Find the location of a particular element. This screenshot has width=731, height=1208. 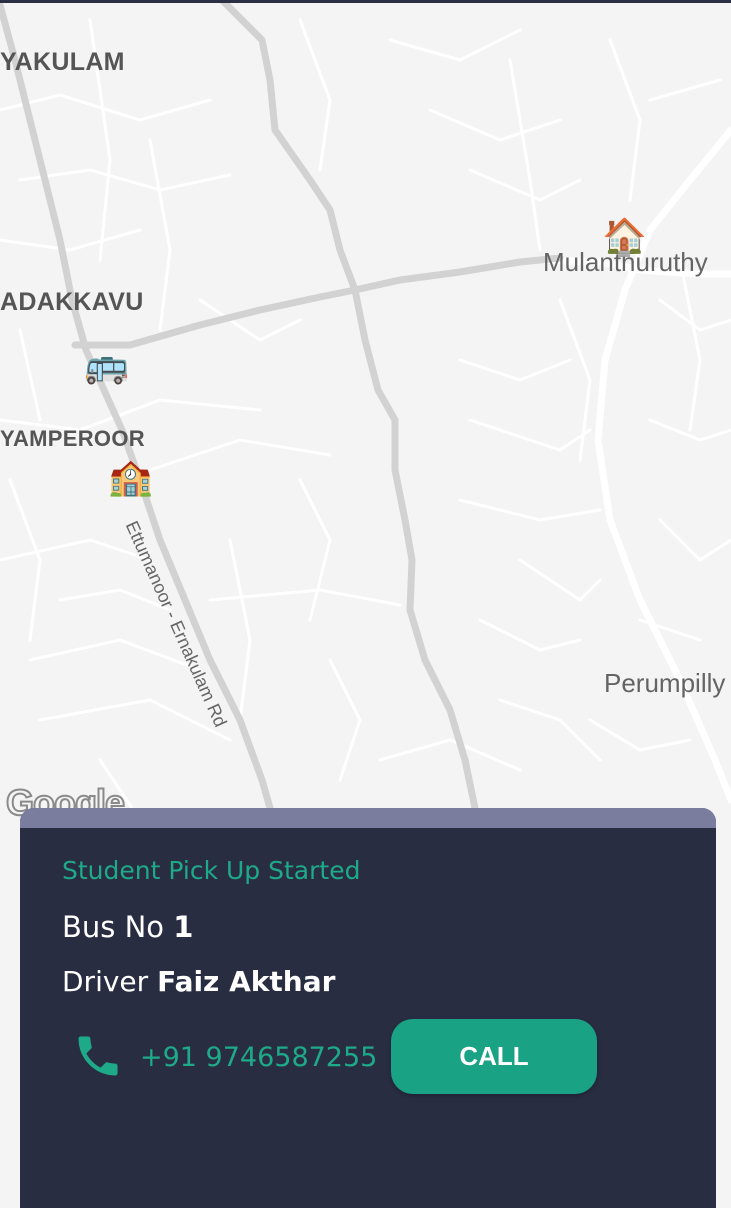

place-label-perumpilly: Perumpilly is located at coordinates (665, 683).